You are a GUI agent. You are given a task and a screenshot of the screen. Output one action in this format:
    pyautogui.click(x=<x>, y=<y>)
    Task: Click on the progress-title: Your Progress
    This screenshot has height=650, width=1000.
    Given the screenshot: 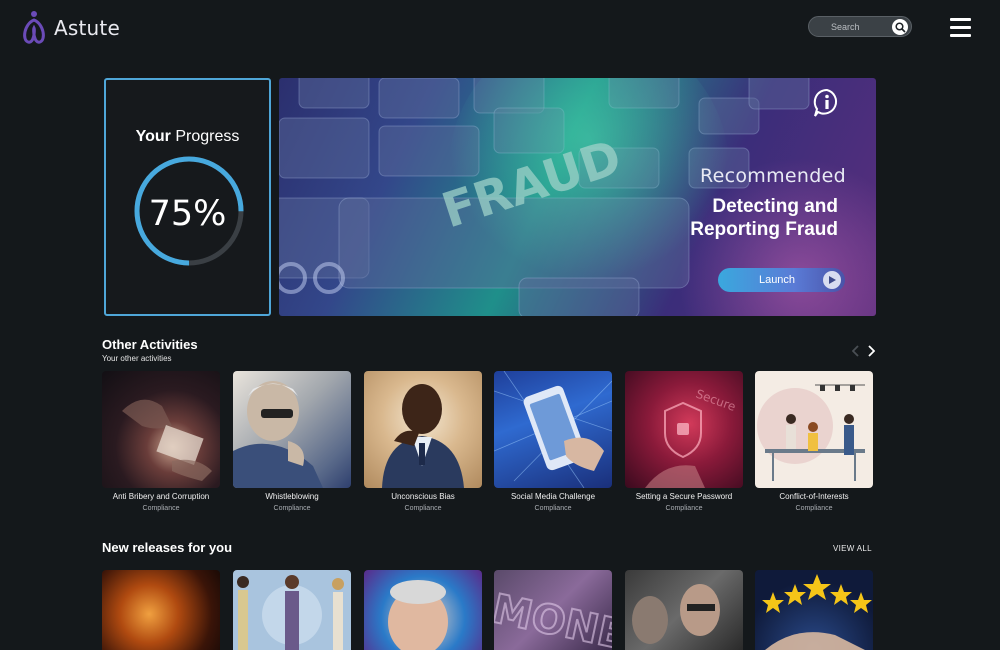 What is the action you would take?
    pyautogui.click(x=187, y=136)
    